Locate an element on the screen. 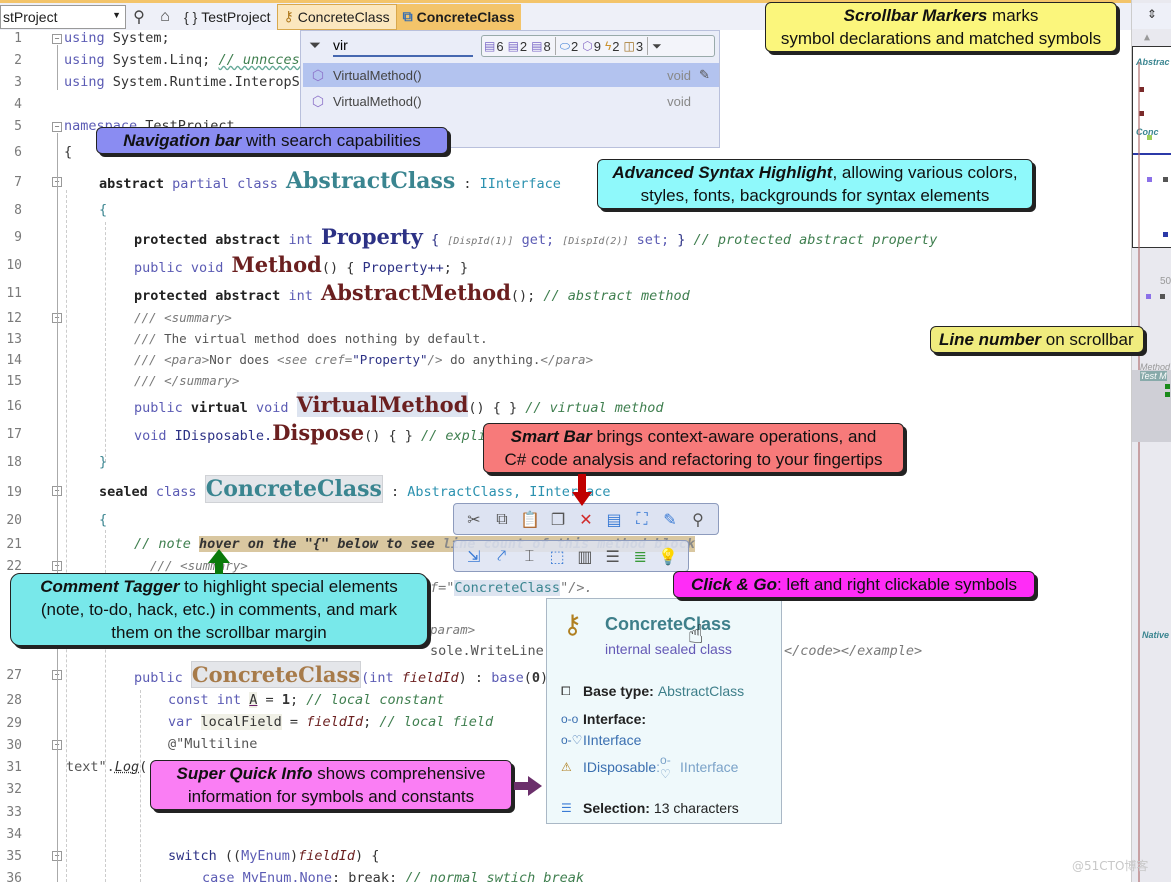  go-to-definition-icon: ⇲ is located at coordinates (474, 556).